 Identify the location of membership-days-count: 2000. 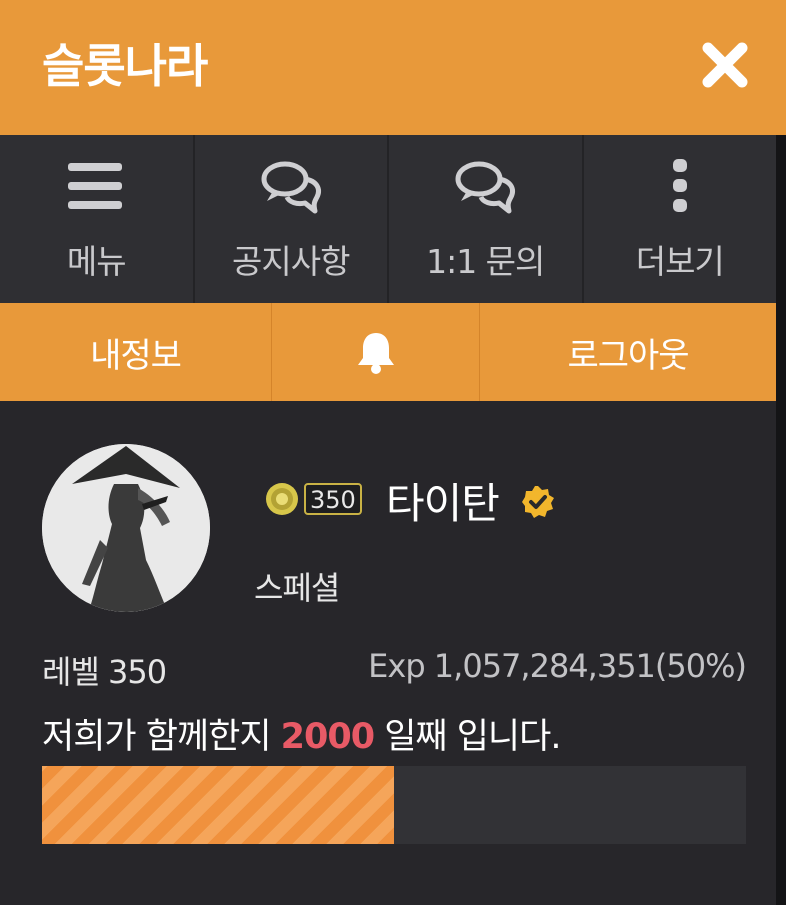
(327, 737).